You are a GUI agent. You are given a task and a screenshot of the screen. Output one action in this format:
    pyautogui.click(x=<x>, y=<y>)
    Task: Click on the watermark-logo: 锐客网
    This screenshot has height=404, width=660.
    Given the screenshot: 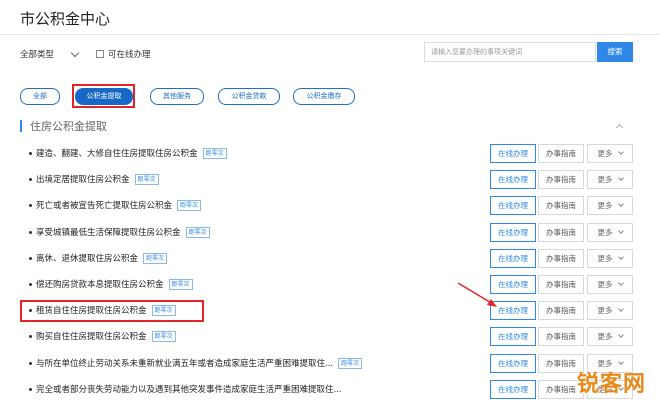 What is the action you would take?
    pyautogui.click(x=611, y=384)
    